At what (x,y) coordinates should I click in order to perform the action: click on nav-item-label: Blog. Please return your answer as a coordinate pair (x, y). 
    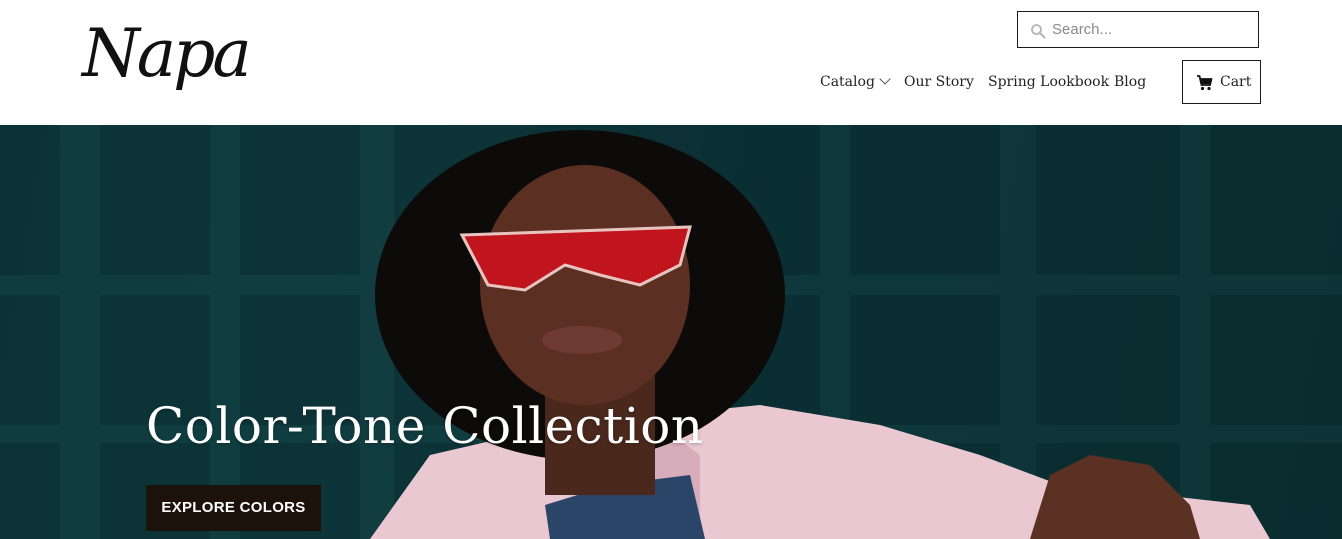
    Looking at the image, I should click on (1130, 82).